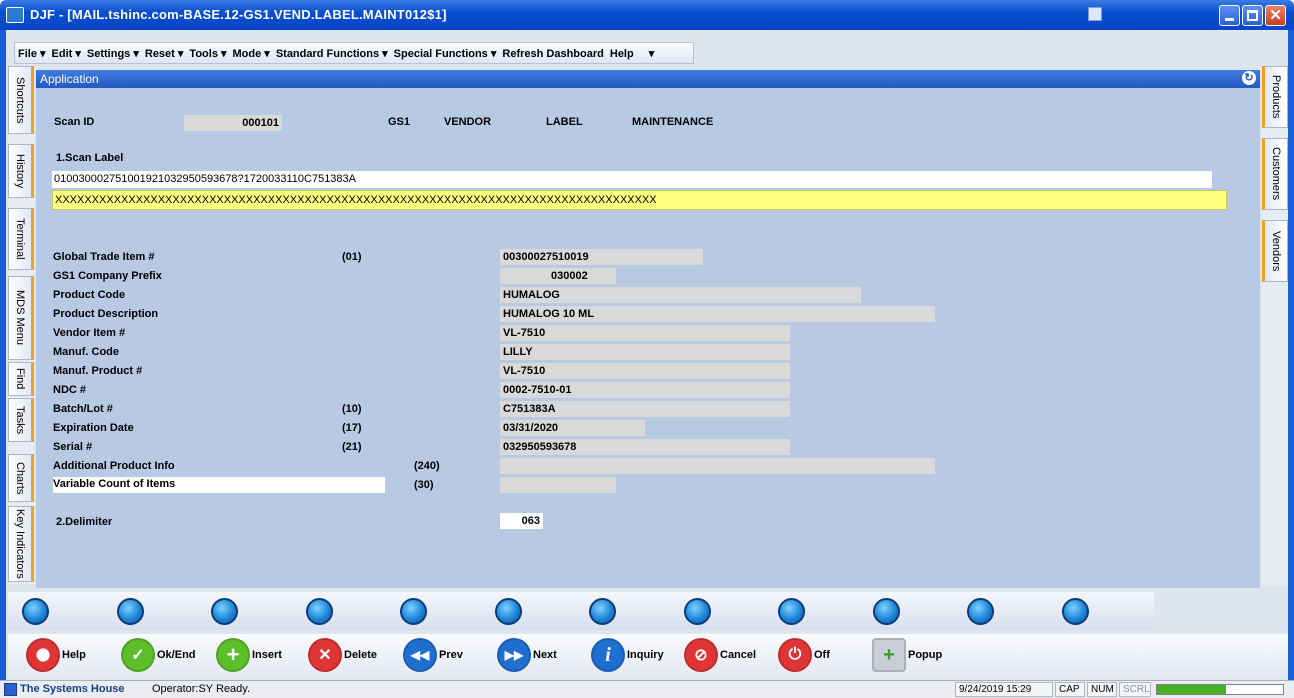 The height and width of the screenshot is (698, 1294). What do you see at coordinates (1070, 689) in the screenshot?
I see `status-cap: CAP` at bounding box center [1070, 689].